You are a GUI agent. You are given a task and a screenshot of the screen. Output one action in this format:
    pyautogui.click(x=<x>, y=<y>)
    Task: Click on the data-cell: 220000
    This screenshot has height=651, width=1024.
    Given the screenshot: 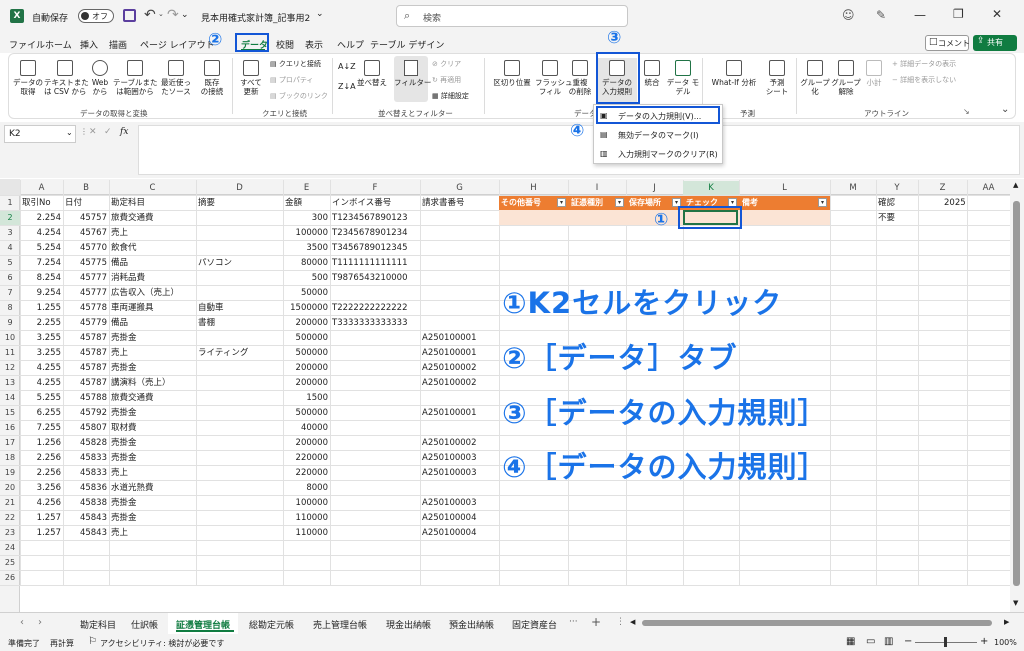 What is the action you would take?
    pyautogui.click(x=306, y=458)
    